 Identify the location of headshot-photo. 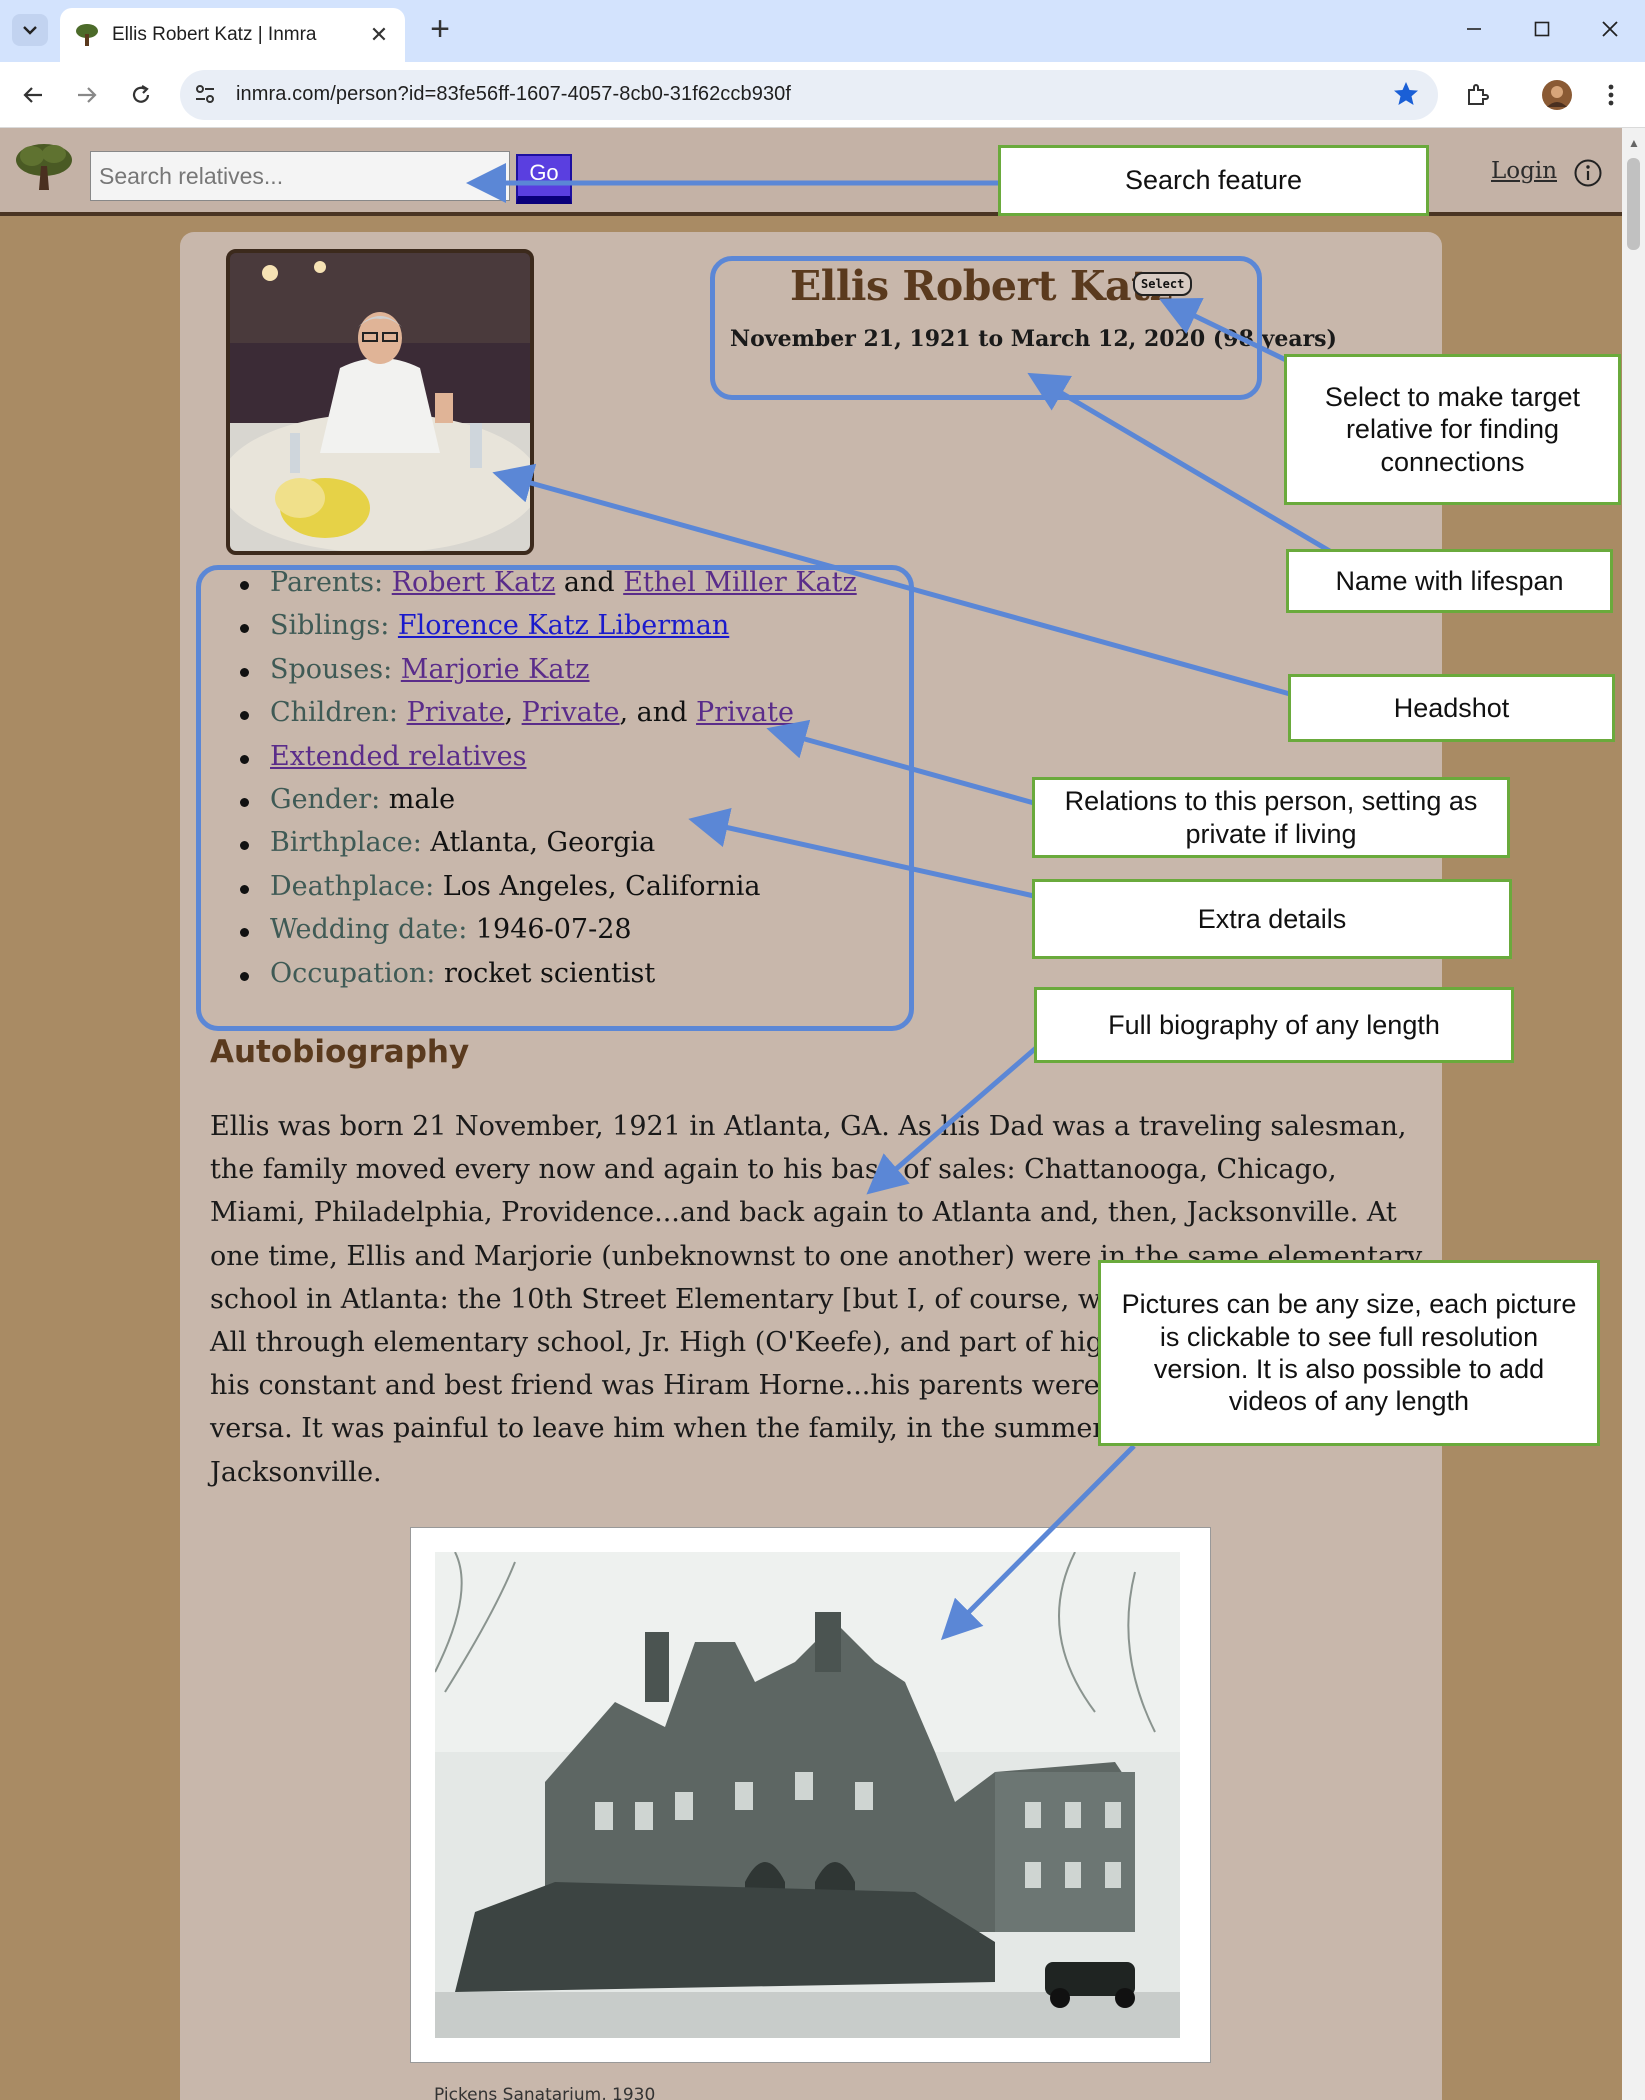
(380, 402).